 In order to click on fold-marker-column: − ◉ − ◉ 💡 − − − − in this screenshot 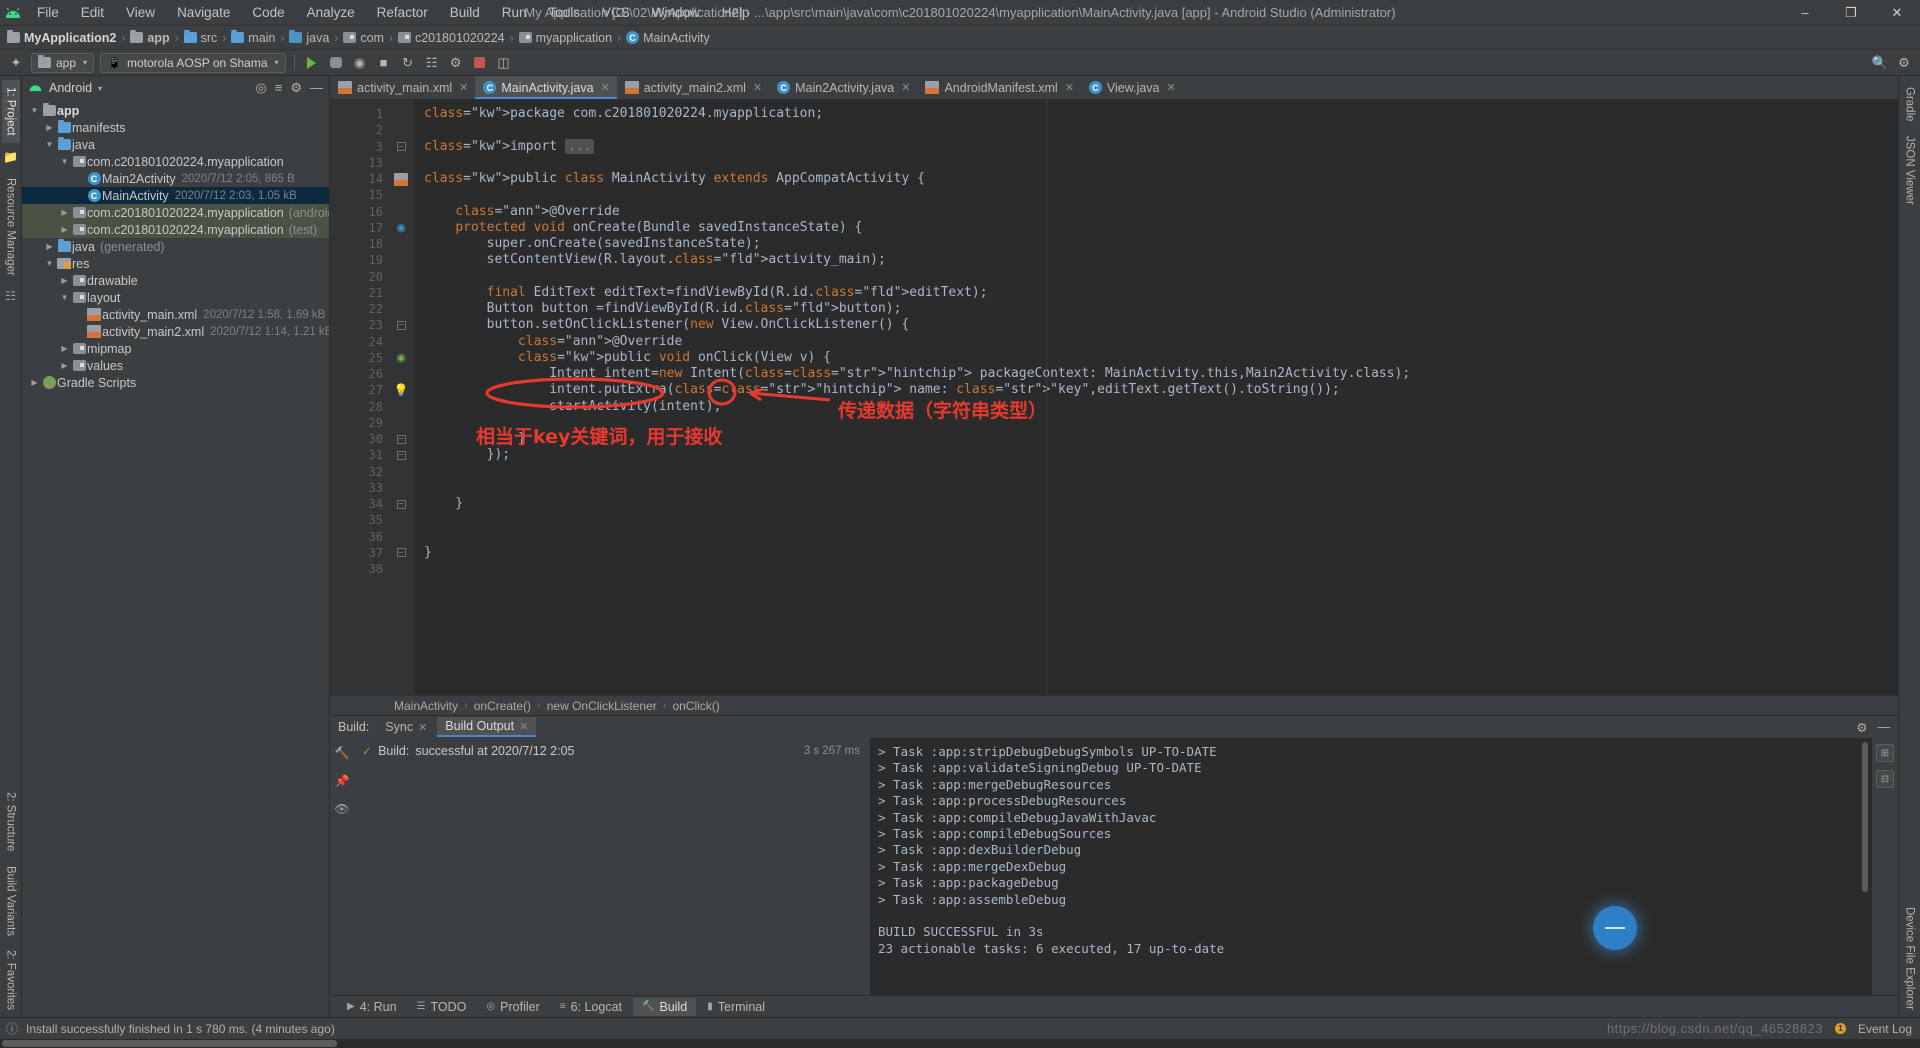, I will do `click(401, 397)`.